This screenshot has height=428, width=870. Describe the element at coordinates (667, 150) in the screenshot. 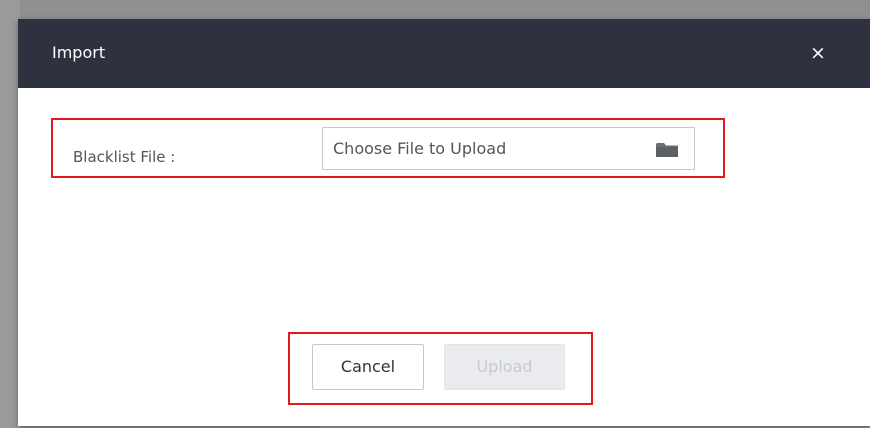

I see `folder-icon` at that location.